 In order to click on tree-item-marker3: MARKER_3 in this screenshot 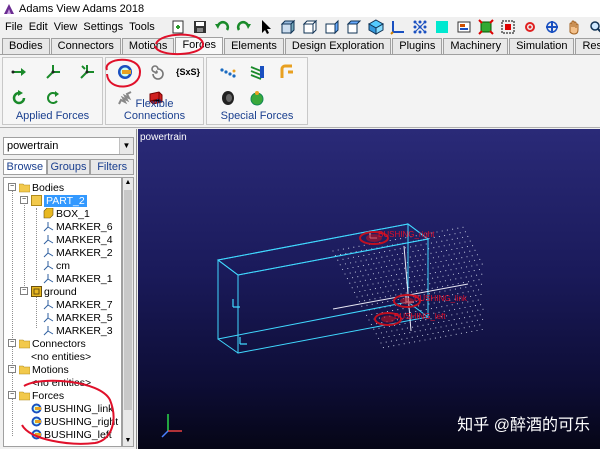, I will do `click(78, 330)`.